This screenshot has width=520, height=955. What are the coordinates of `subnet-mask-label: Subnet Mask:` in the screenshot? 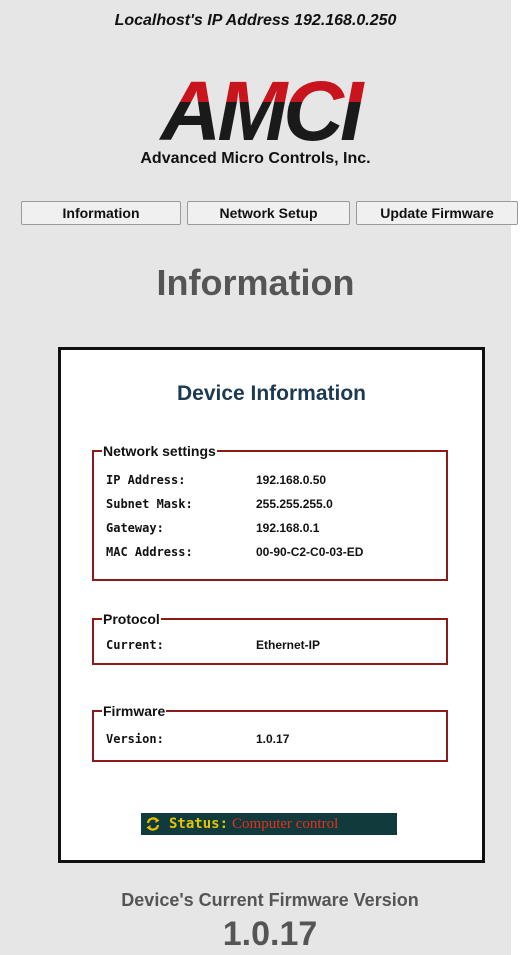 It's located at (149, 504).